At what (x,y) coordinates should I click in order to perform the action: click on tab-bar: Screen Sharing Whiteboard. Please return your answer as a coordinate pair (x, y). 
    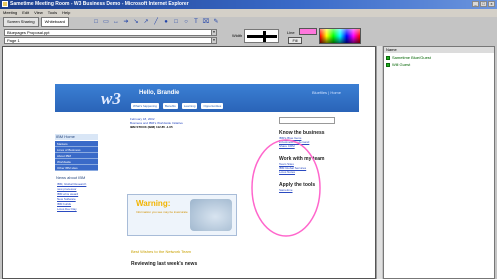
    Looking at the image, I should click on (36, 22).